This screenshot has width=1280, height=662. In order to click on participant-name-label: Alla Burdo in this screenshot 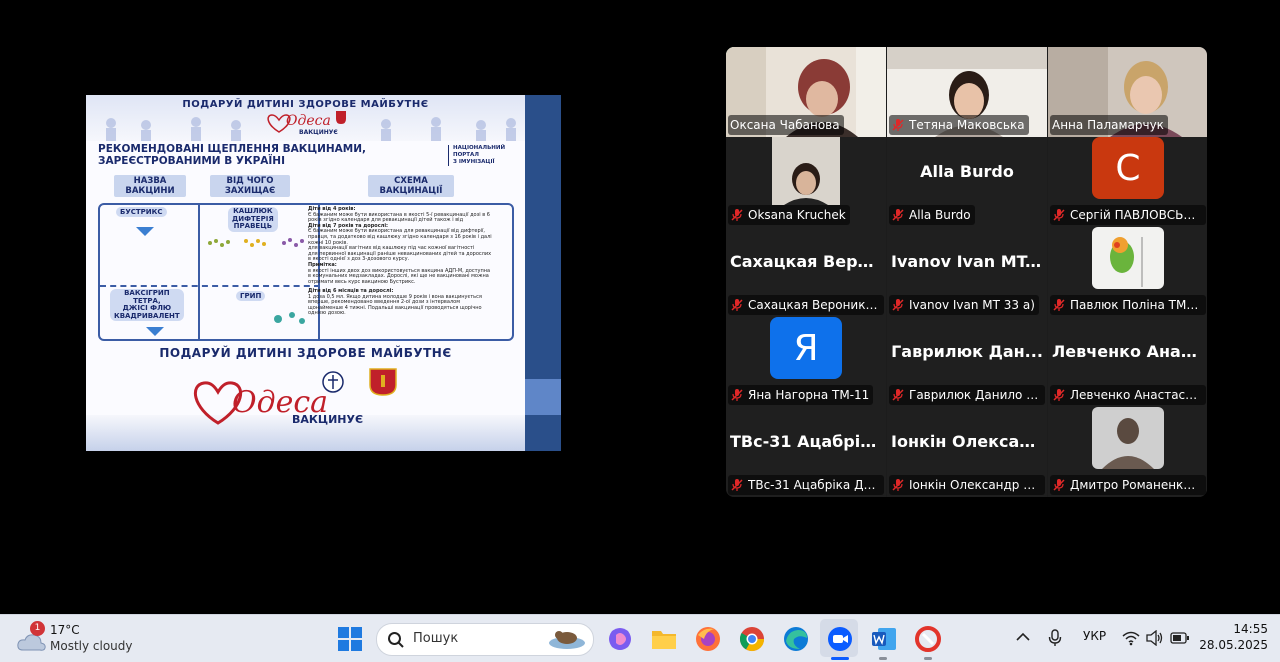, I will do `click(932, 215)`.